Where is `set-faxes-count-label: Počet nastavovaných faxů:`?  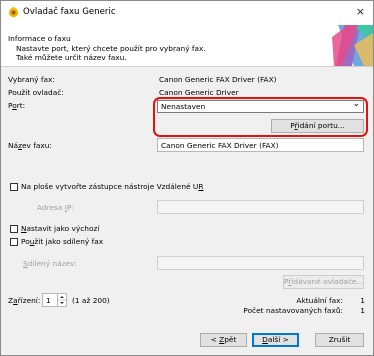 set-faxes-count-label: Počet nastavovaných faxů: is located at coordinates (293, 310).